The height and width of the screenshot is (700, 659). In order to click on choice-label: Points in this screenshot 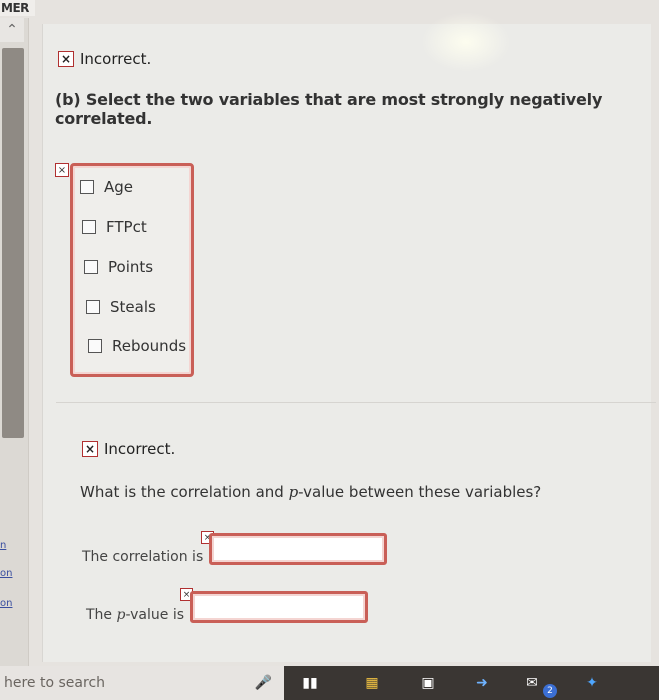, I will do `click(131, 267)`.